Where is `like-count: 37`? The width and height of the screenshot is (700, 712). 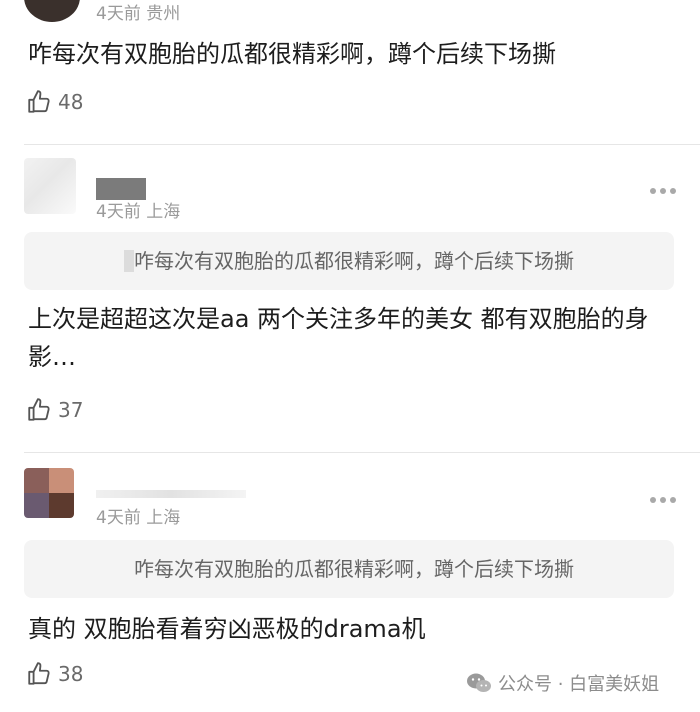
like-count: 37 is located at coordinates (71, 410).